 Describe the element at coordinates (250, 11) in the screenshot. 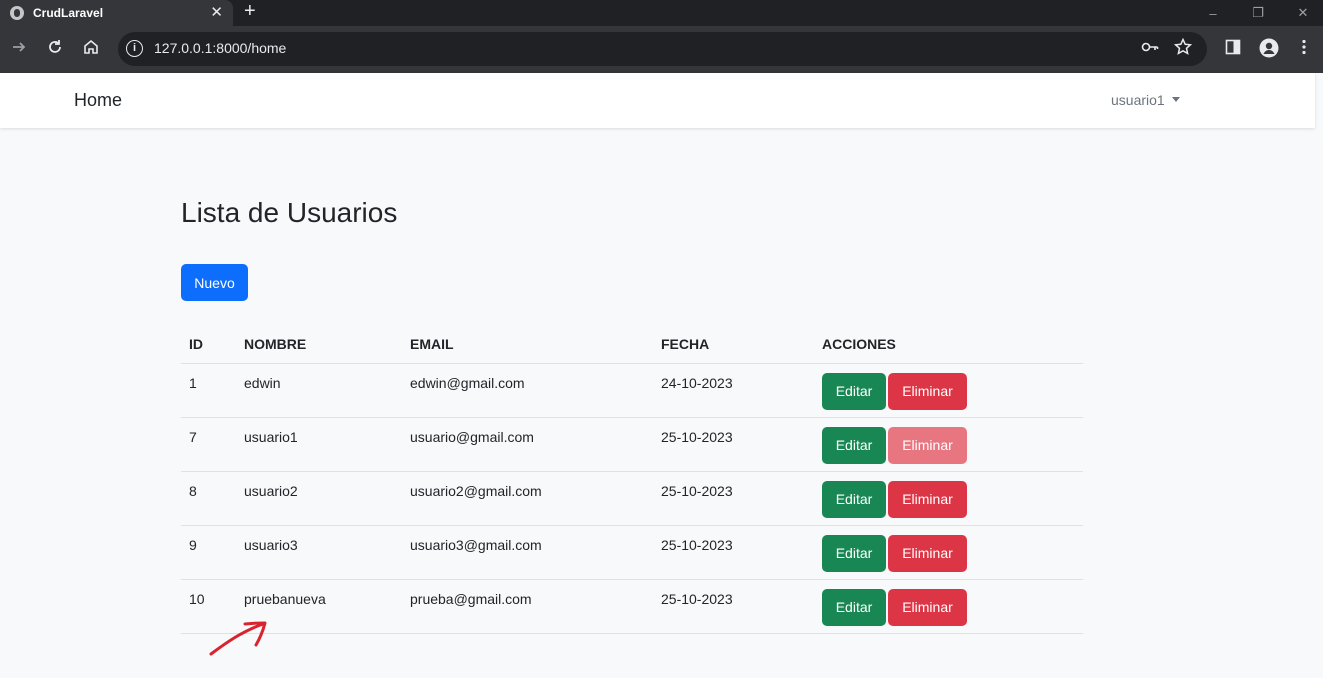

I see `new-tab-button: +` at that location.